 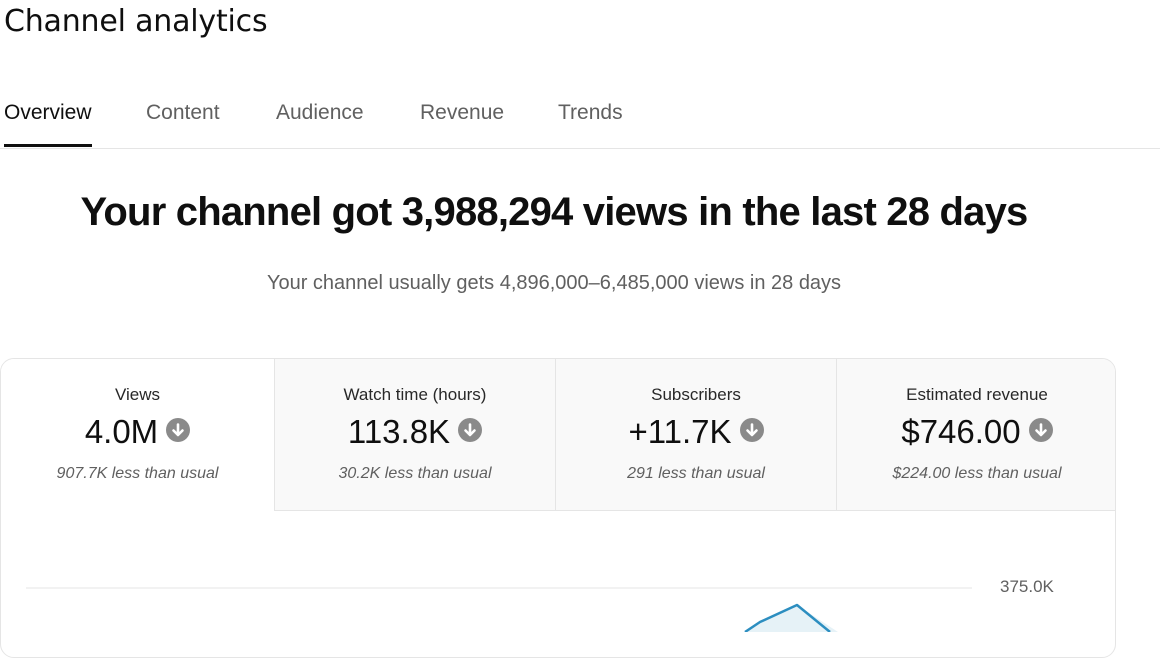 I want to click on metric-label: Views, so click(x=137, y=394).